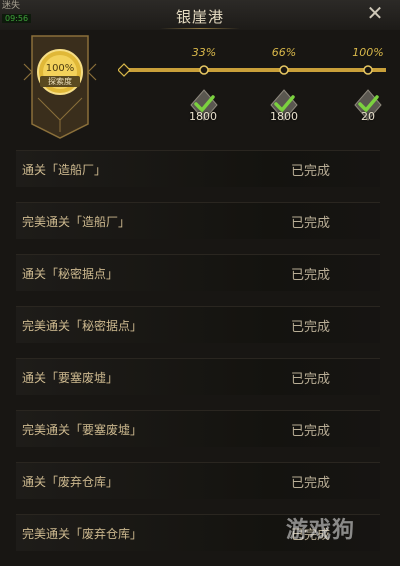 The width and height of the screenshot is (400, 566). I want to click on milestone-percent: 100%, so click(368, 52).